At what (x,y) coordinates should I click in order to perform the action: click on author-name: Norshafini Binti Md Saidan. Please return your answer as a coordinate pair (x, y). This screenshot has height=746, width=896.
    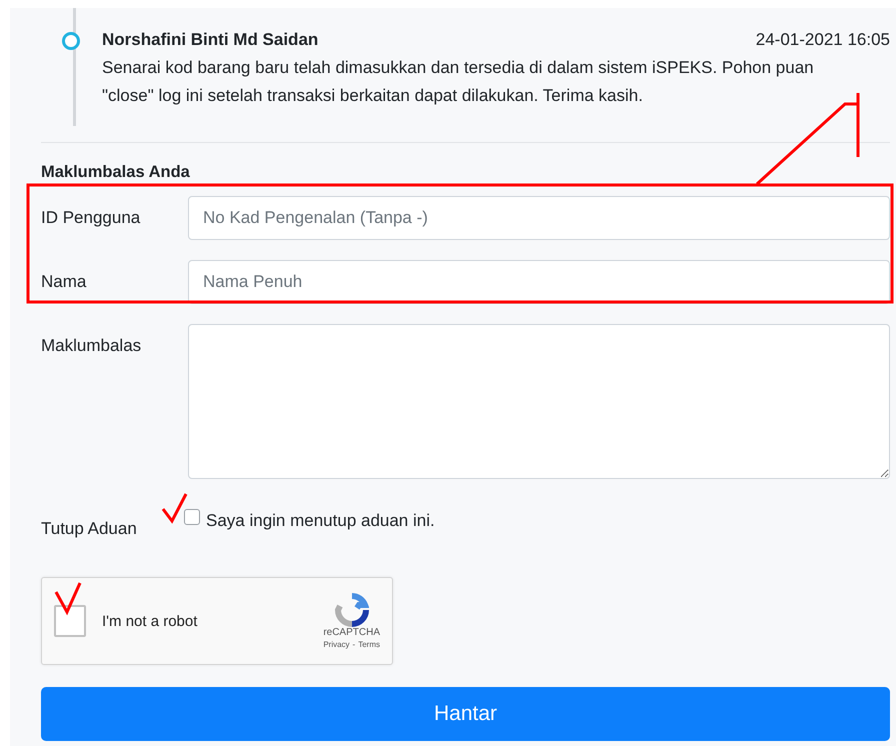
    Looking at the image, I should click on (210, 40).